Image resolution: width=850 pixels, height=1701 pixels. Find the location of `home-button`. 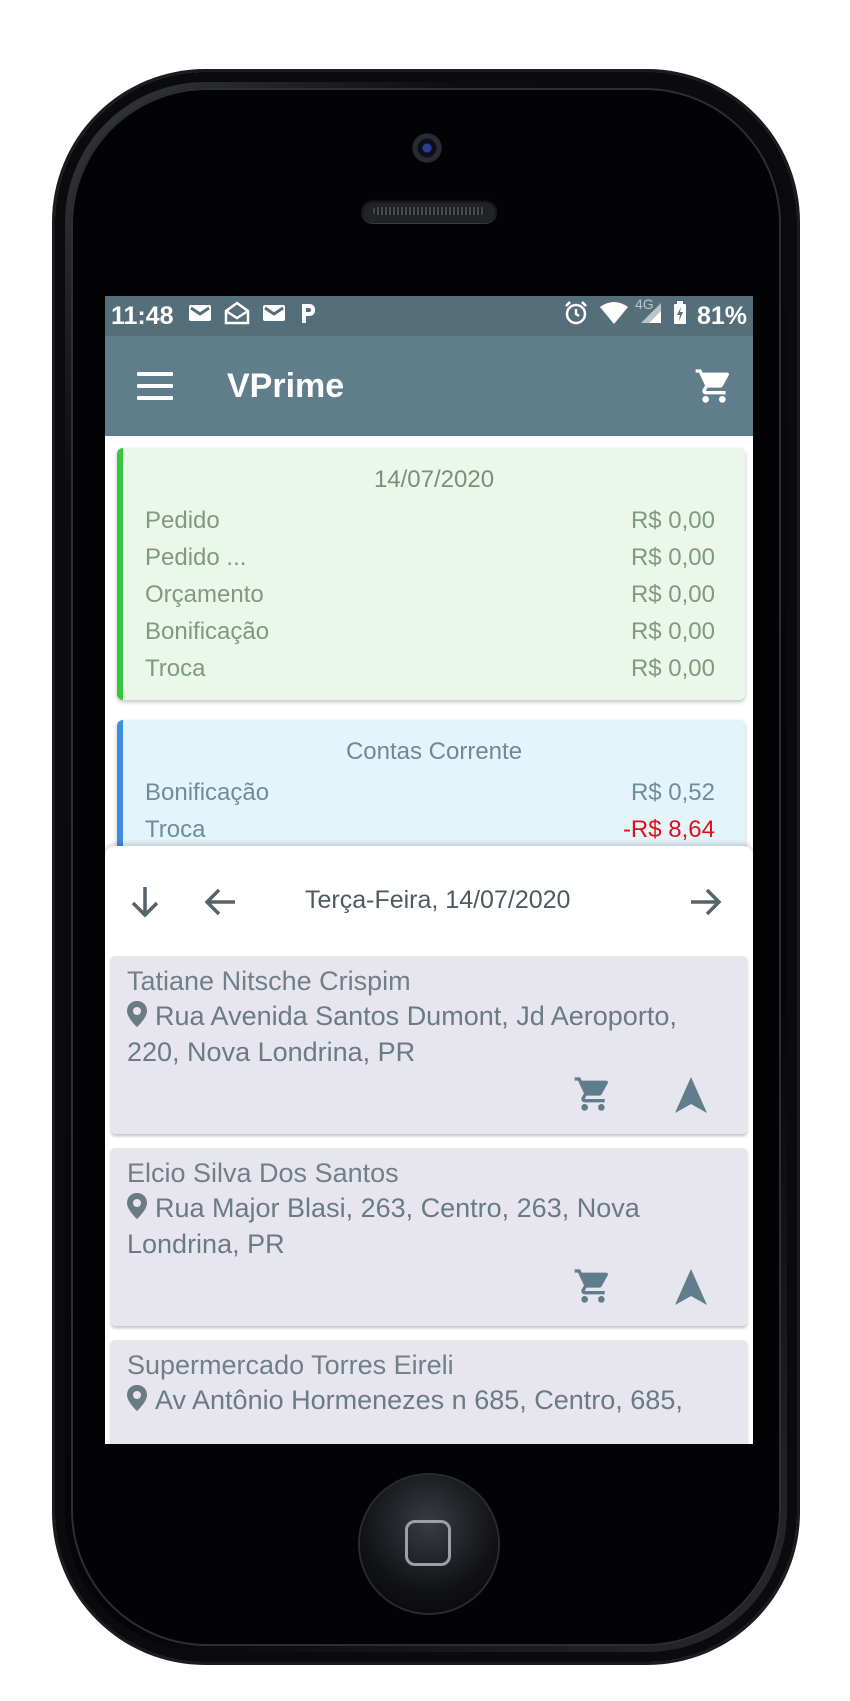

home-button is located at coordinates (429, 1544).